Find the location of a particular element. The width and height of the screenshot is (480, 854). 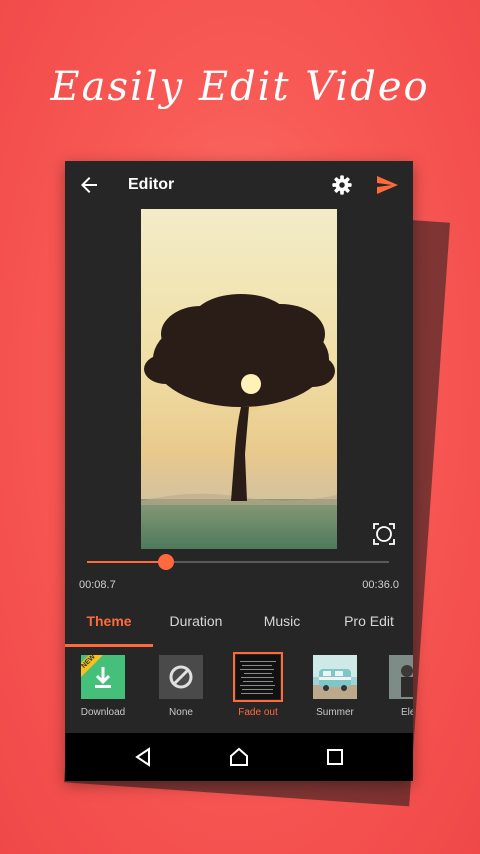

nav-back-icon is located at coordinates (143, 757).